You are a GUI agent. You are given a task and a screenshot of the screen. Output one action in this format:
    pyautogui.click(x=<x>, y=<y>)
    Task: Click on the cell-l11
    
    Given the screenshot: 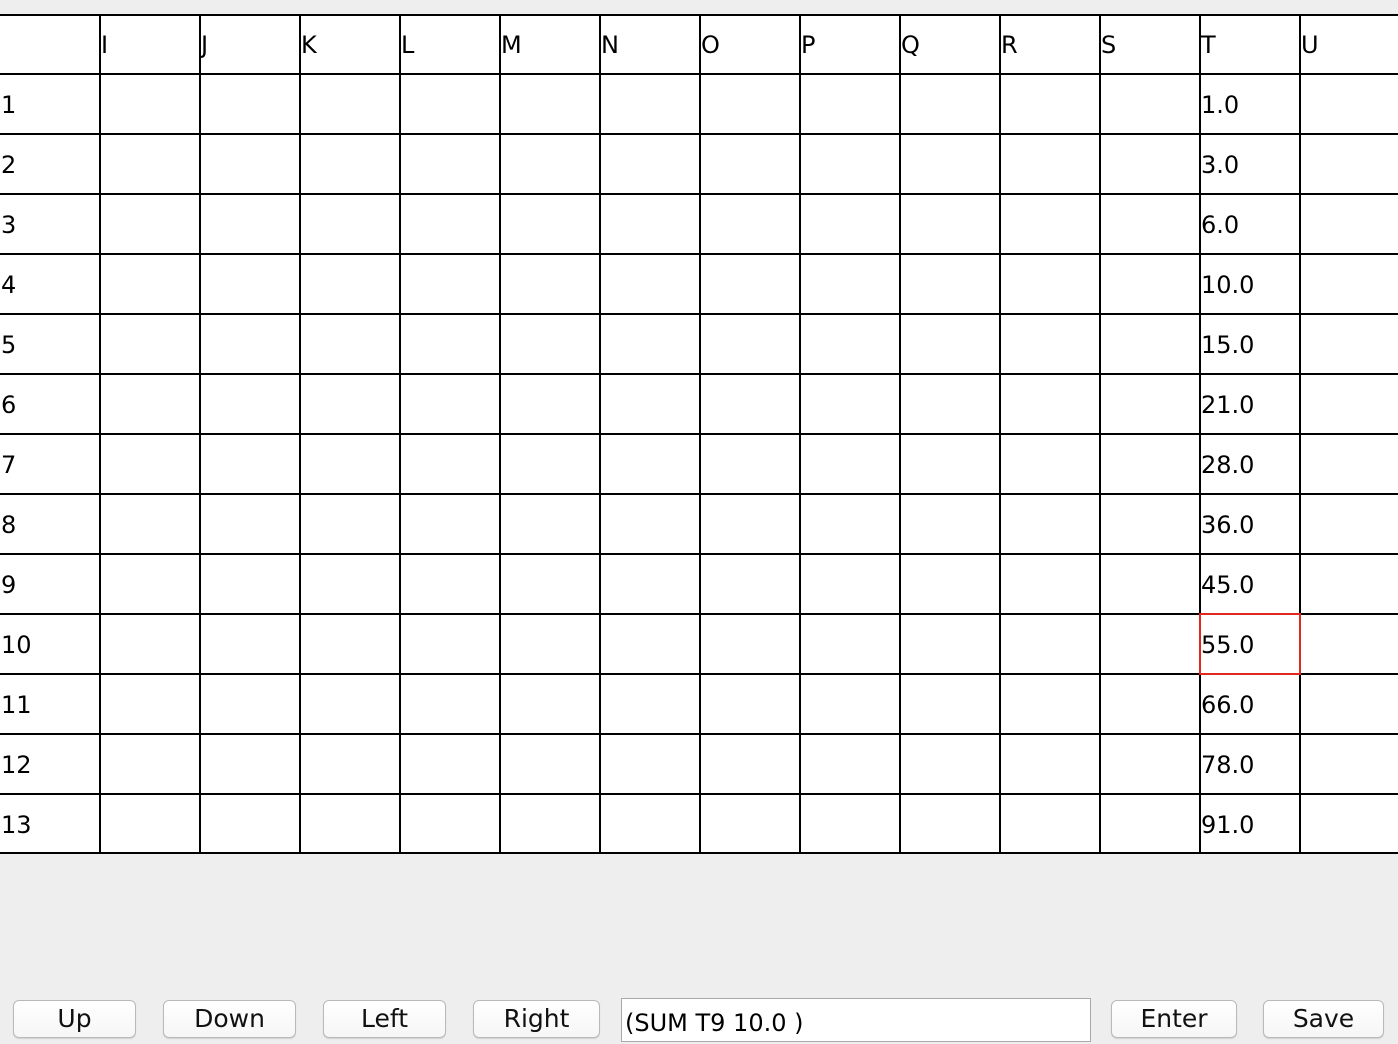 What is the action you would take?
    pyautogui.click(x=450, y=704)
    